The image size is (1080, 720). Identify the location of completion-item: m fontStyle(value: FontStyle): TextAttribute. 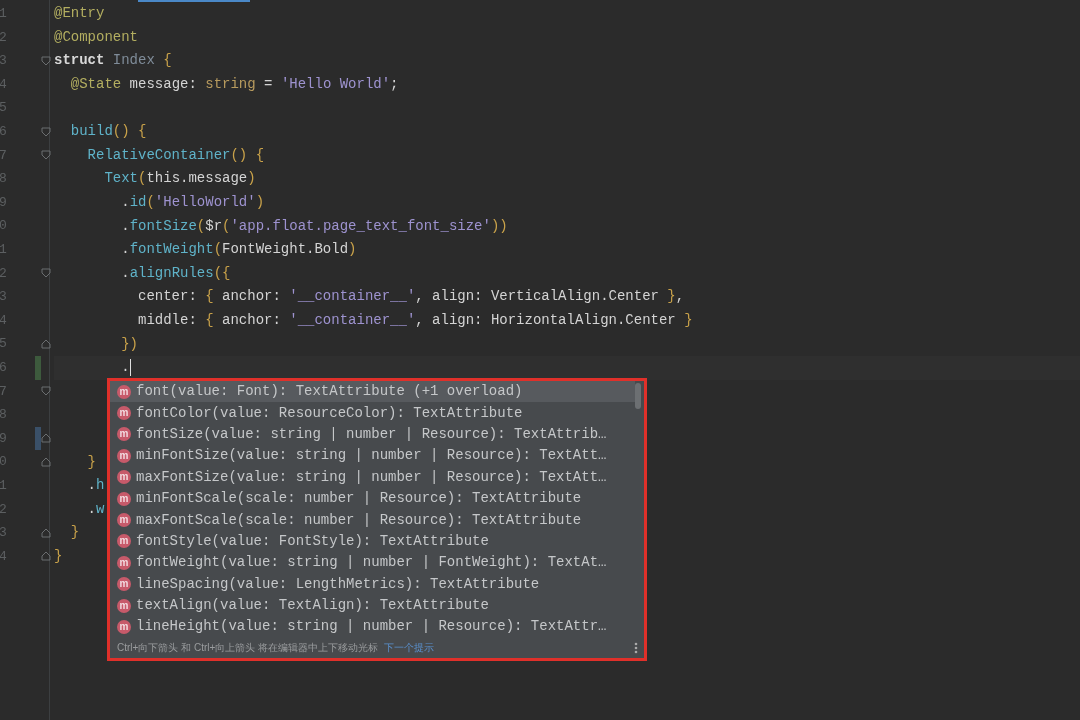
(372, 541).